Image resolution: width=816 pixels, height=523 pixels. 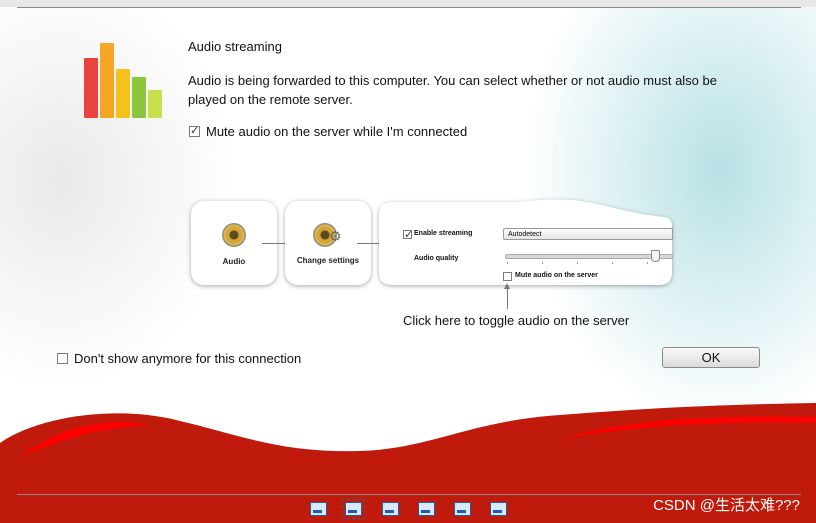 I want to click on hint-text: Click here to toggle audio on the server, so click(x=516, y=320).